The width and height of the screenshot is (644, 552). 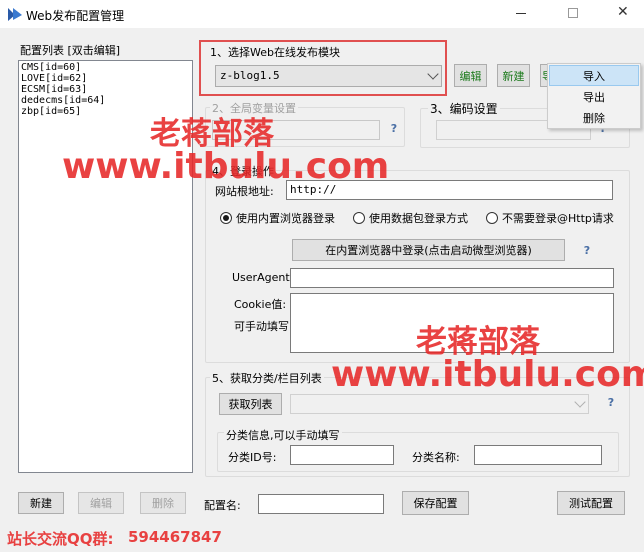 What do you see at coordinates (250, 75) in the screenshot?
I see `module-select-value: z-blog1.5` at bounding box center [250, 75].